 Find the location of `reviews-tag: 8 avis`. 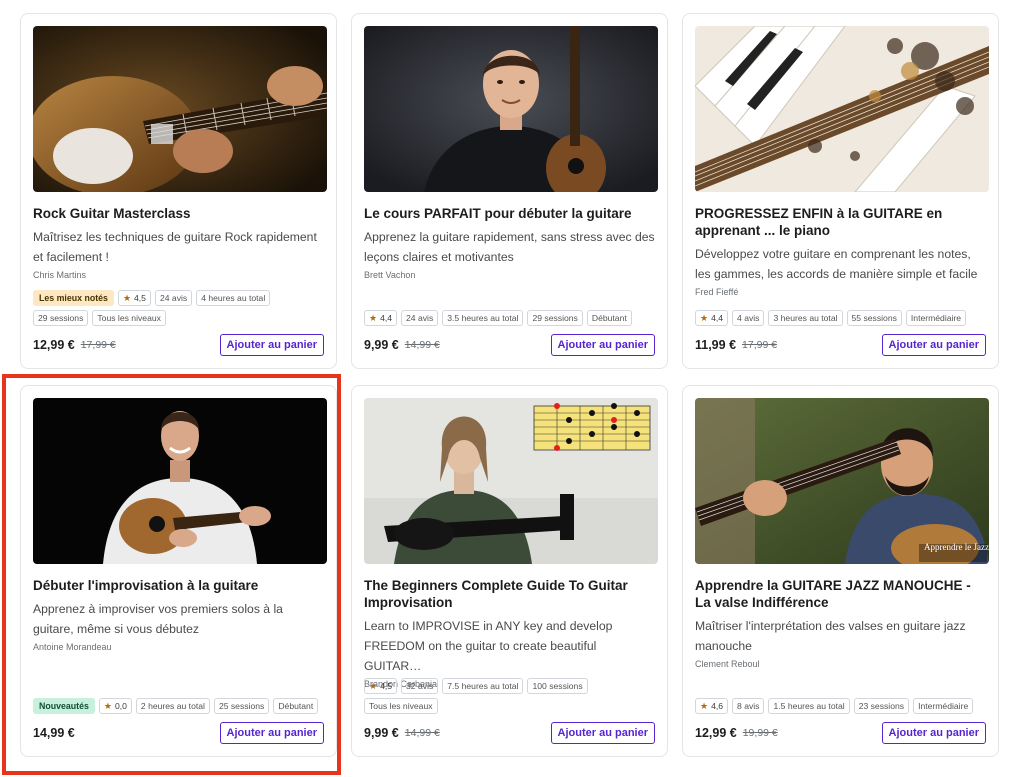

reviews-tag: 8 avis is located at coordinates (748, 706).